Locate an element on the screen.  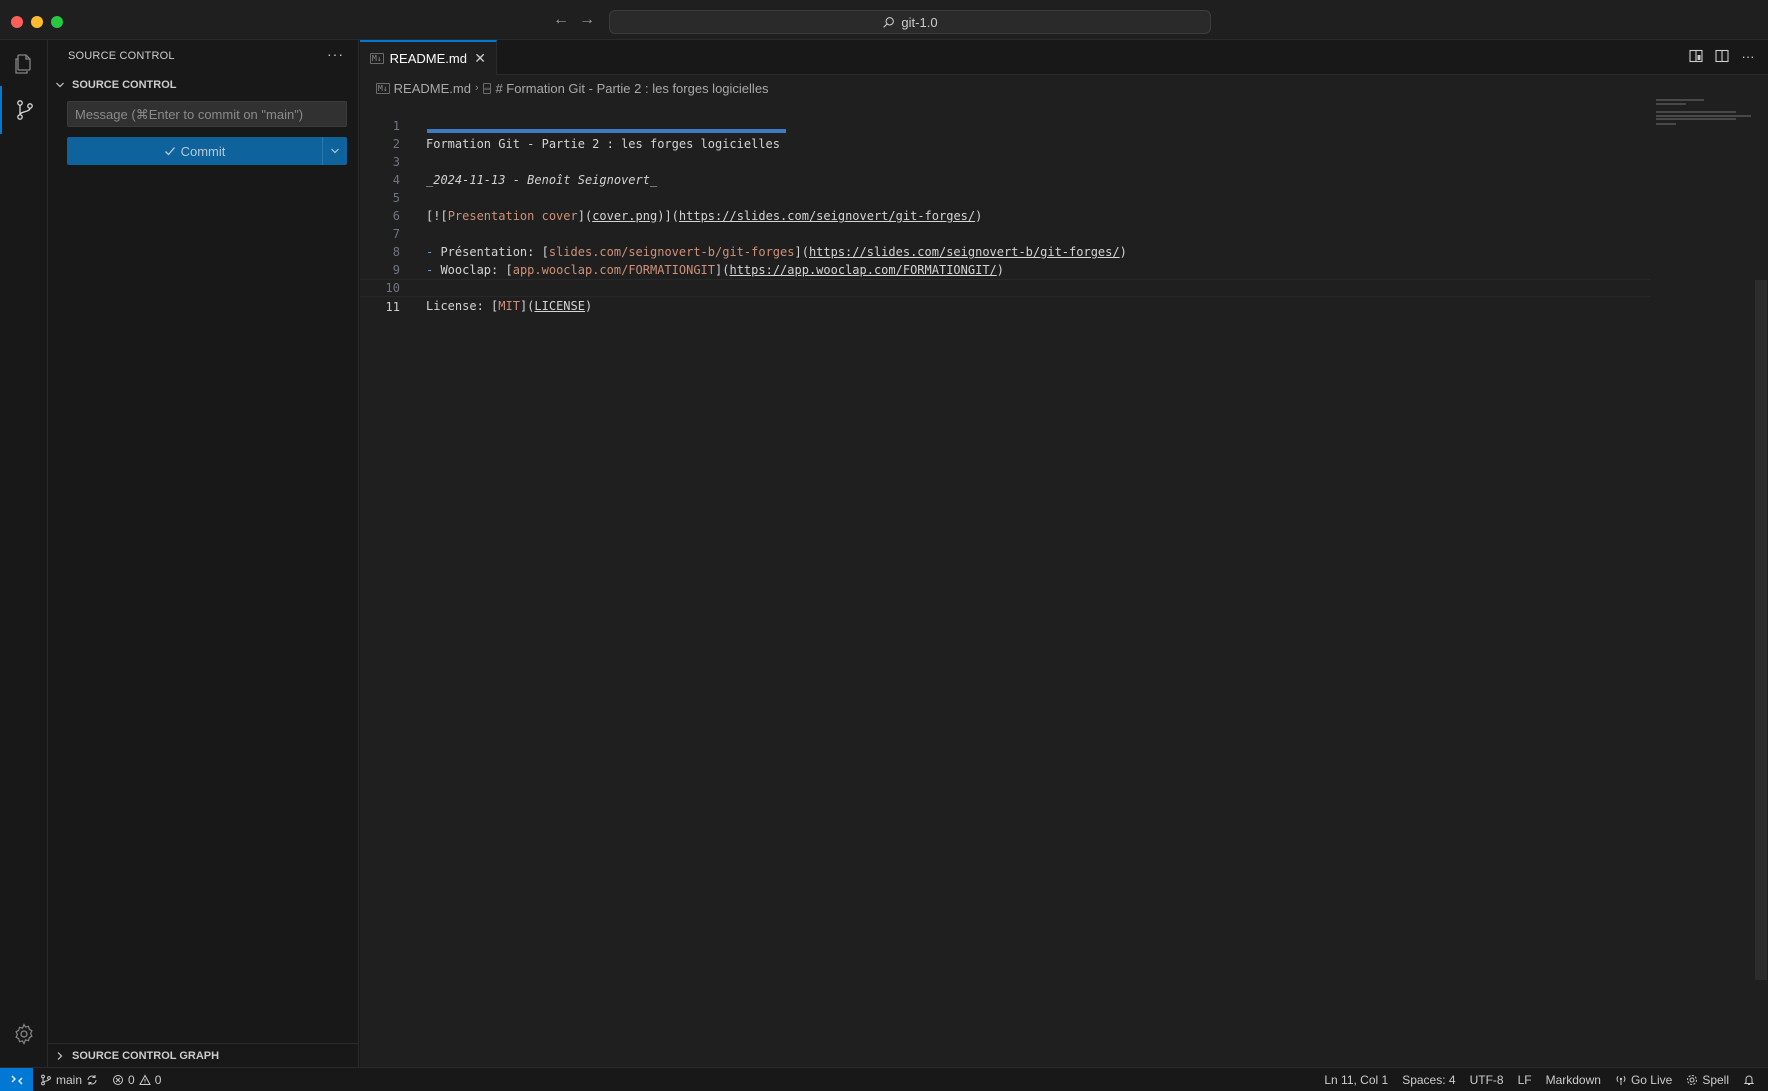
code-line: 10 License: [MIT](LICENSE) is located at coordinates (1005, 287).